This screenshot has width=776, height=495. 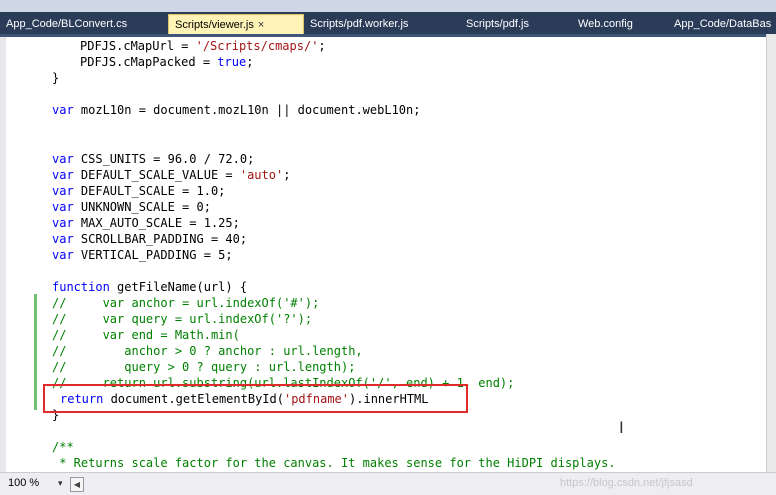 I want to click on keyword: function, so click(x=81, y=287).